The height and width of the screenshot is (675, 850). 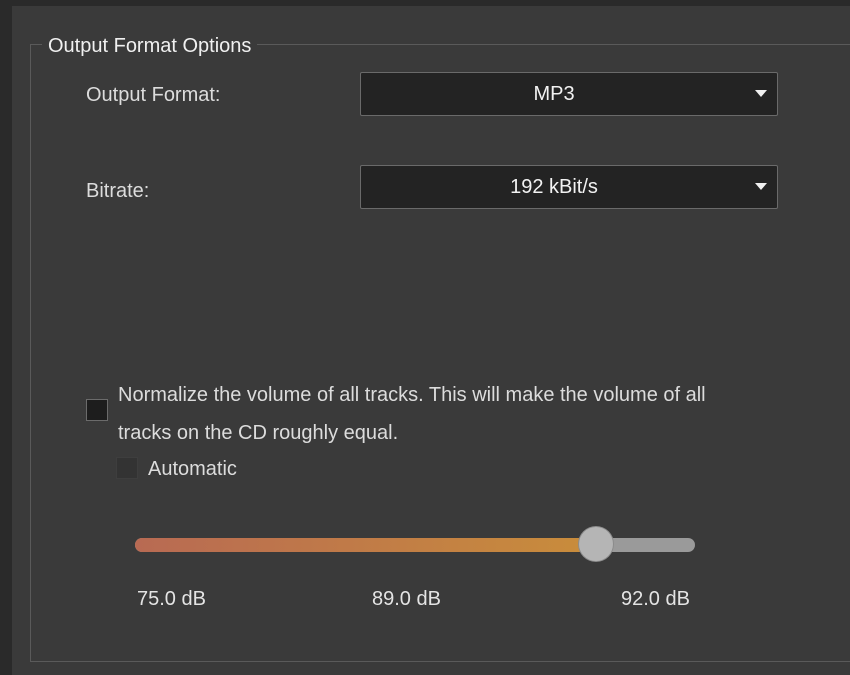 I want to click on volume-value-label: 89.0 dB, so click(x=406, y=599).